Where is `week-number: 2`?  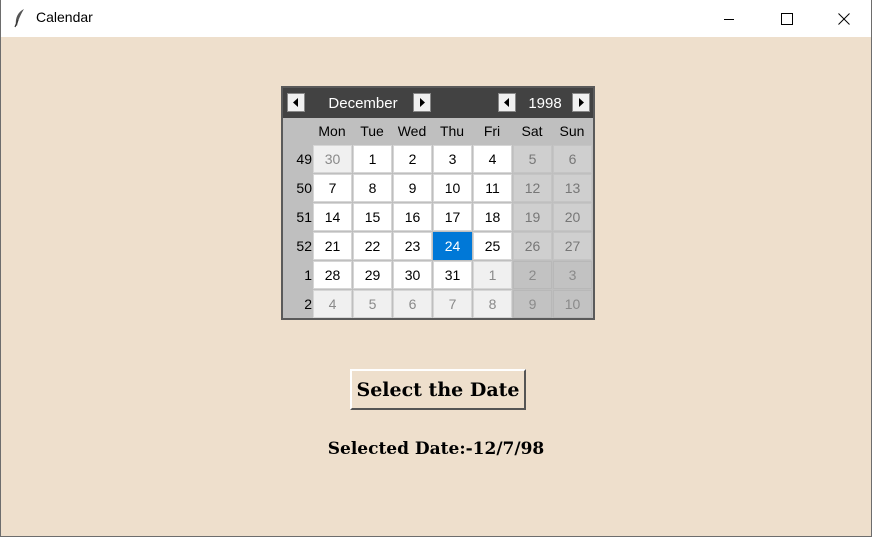 week-number: 2 is located at coordinates (308, 304).